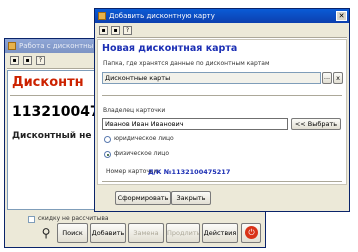 Image resolution: width=358 pixels, height=252 pixels. What do you see at coordinates (316, 124) in the screenshot?
I see `choose-owner-button: << Выбрать` at bounding box center [316, 124].